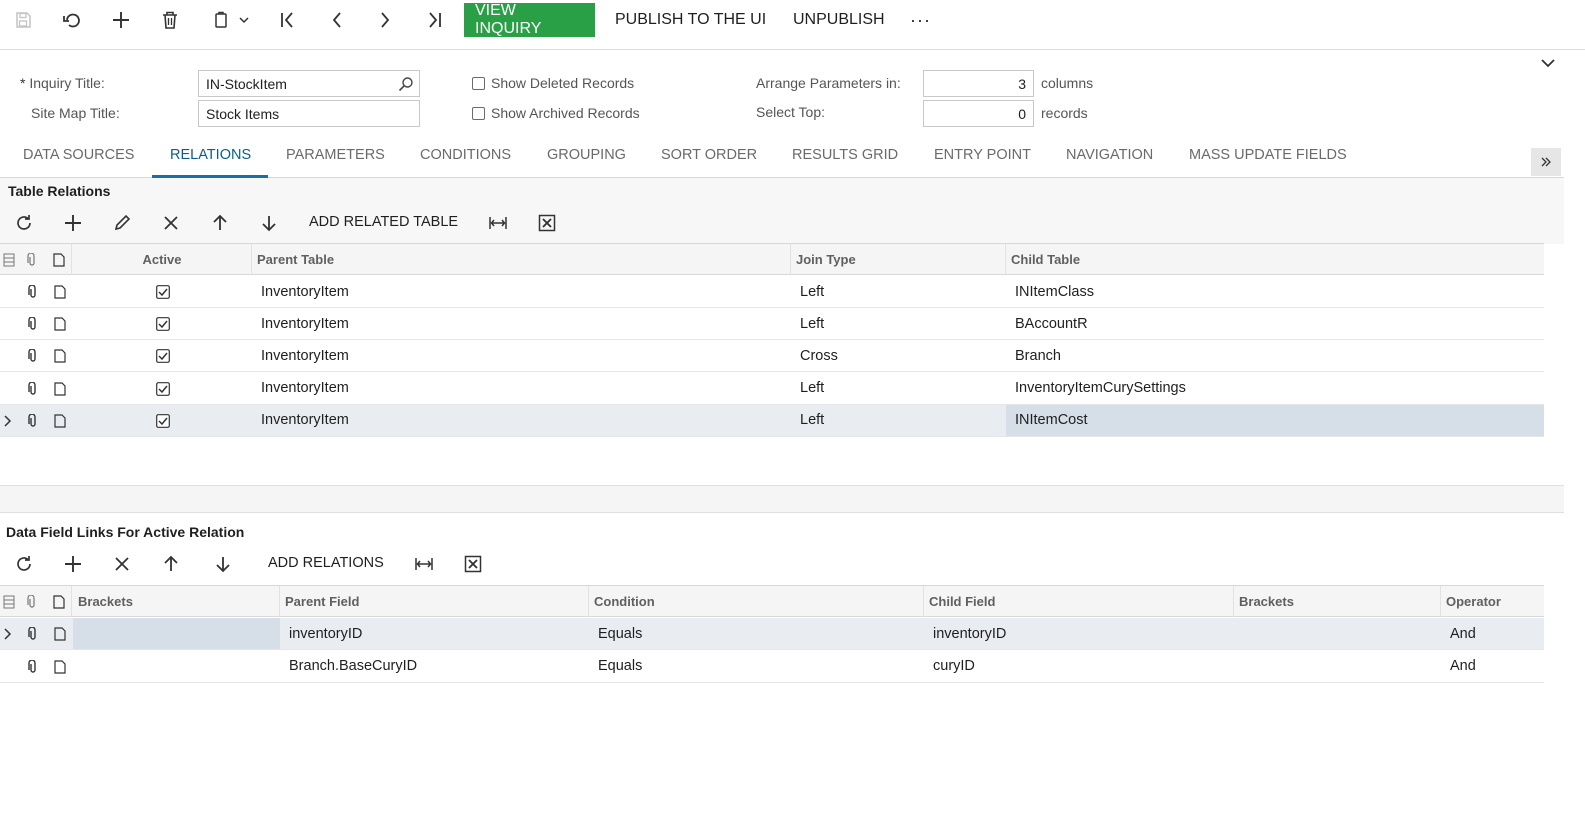 The height and width of the screenshot is (836, 1585). What do you see at coordinates (521, 259) in the screenshot?
I see `column-header-parent-table: Parent Table` at bounding box center [521, 259].